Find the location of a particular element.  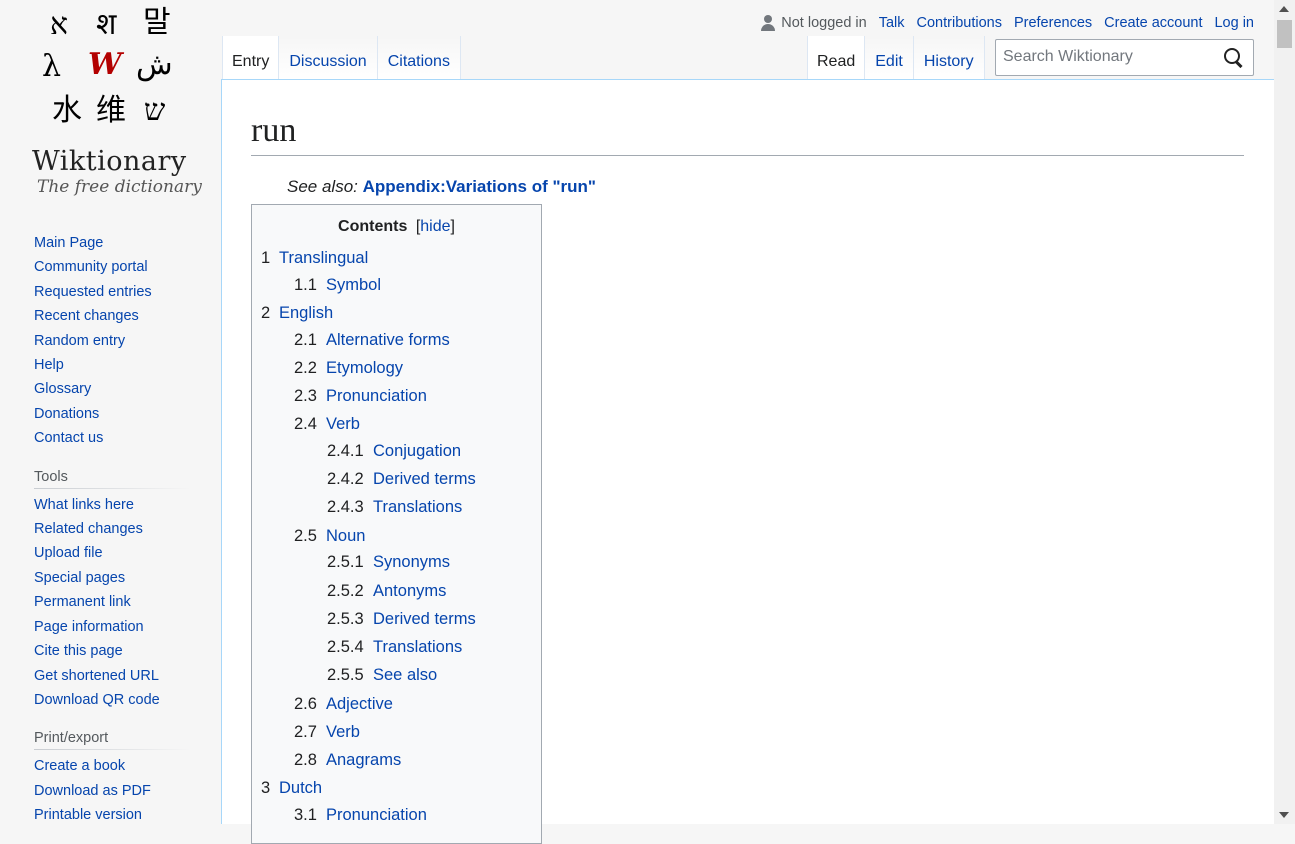

toc-item: 2.4.1 Conjugation is located at coordinates (394, 451).